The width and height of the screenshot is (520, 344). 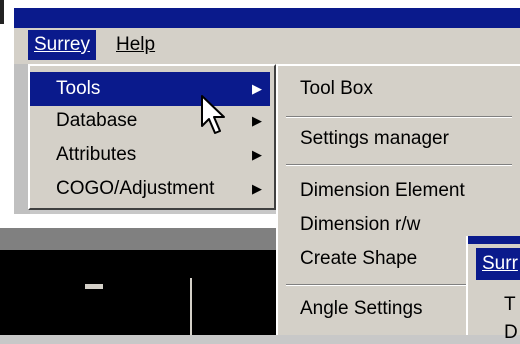 I want to click on menu-item-tools: Tools ▶, so click(x=150, y=89).